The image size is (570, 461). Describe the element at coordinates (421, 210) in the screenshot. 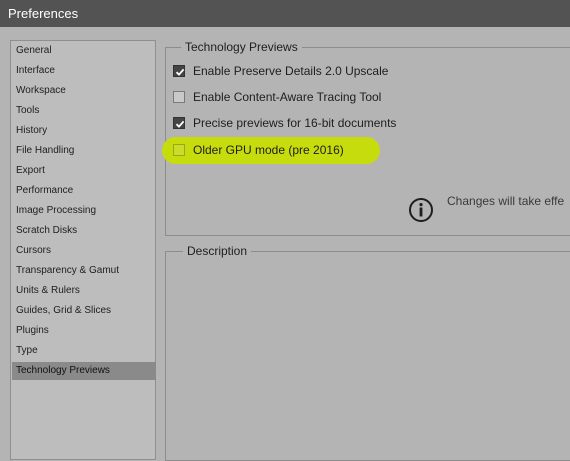

I see `info-icon` at that location.